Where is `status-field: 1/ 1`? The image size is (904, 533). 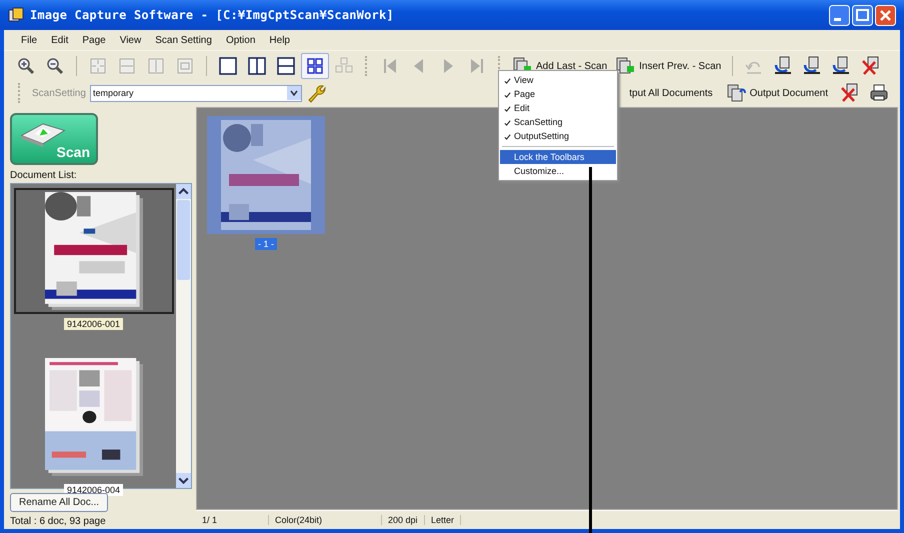 status-field: 1/ 1 is located at coordinates (232, 520).